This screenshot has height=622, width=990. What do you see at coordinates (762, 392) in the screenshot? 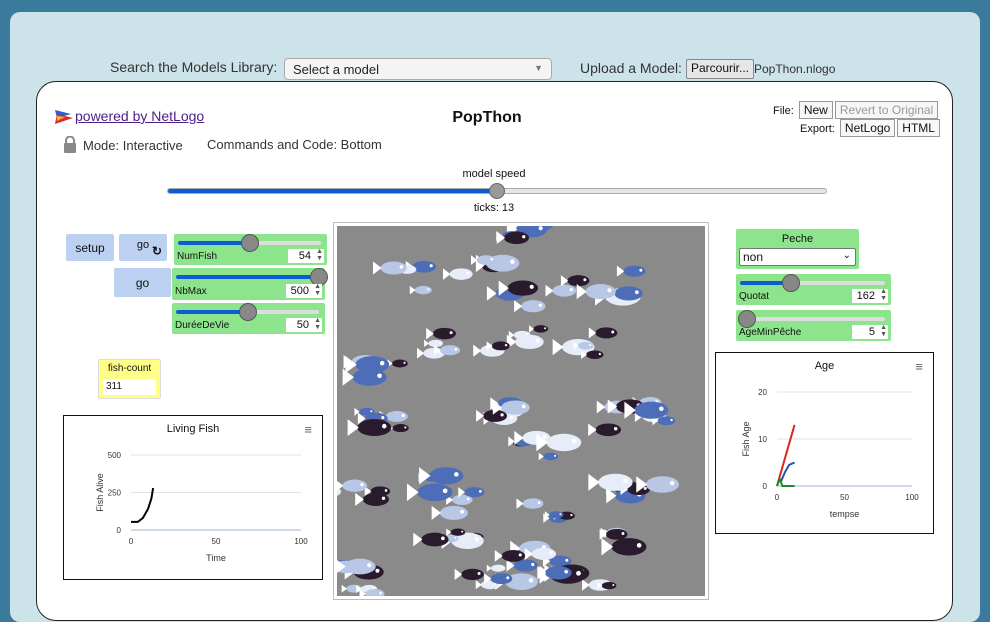
I see `y-tick-label: 20` at bounding box center [762, 392].